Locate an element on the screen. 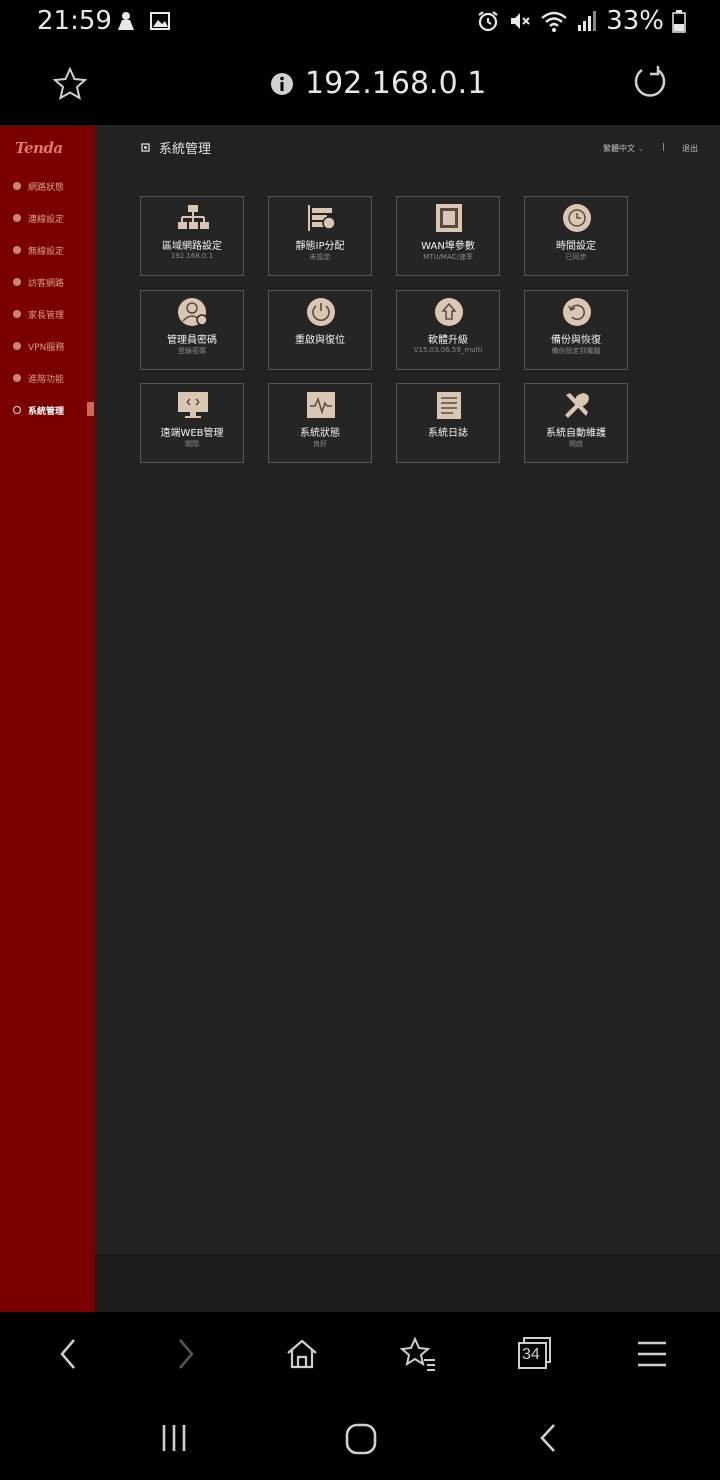 This screenshot has width=720, height=1480. sidebar-item-6: VPN服務 is located at coordinates (38, 346).